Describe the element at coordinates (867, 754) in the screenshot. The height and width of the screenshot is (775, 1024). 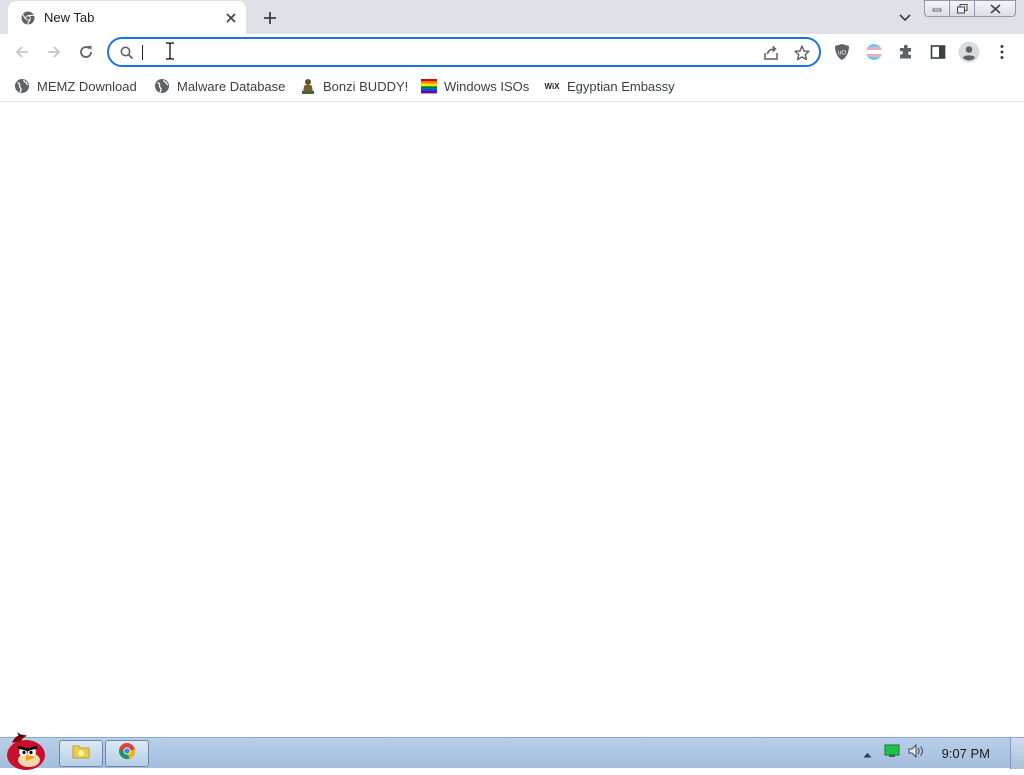
I see `show-hidden-icons-icon` at that location.